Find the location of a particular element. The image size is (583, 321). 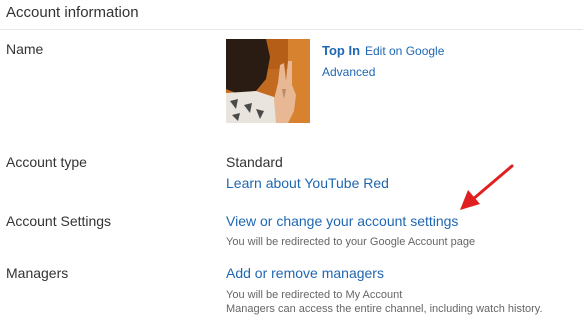

edit-on-google-link: Edit on Google is located at coordinates (404, 51).